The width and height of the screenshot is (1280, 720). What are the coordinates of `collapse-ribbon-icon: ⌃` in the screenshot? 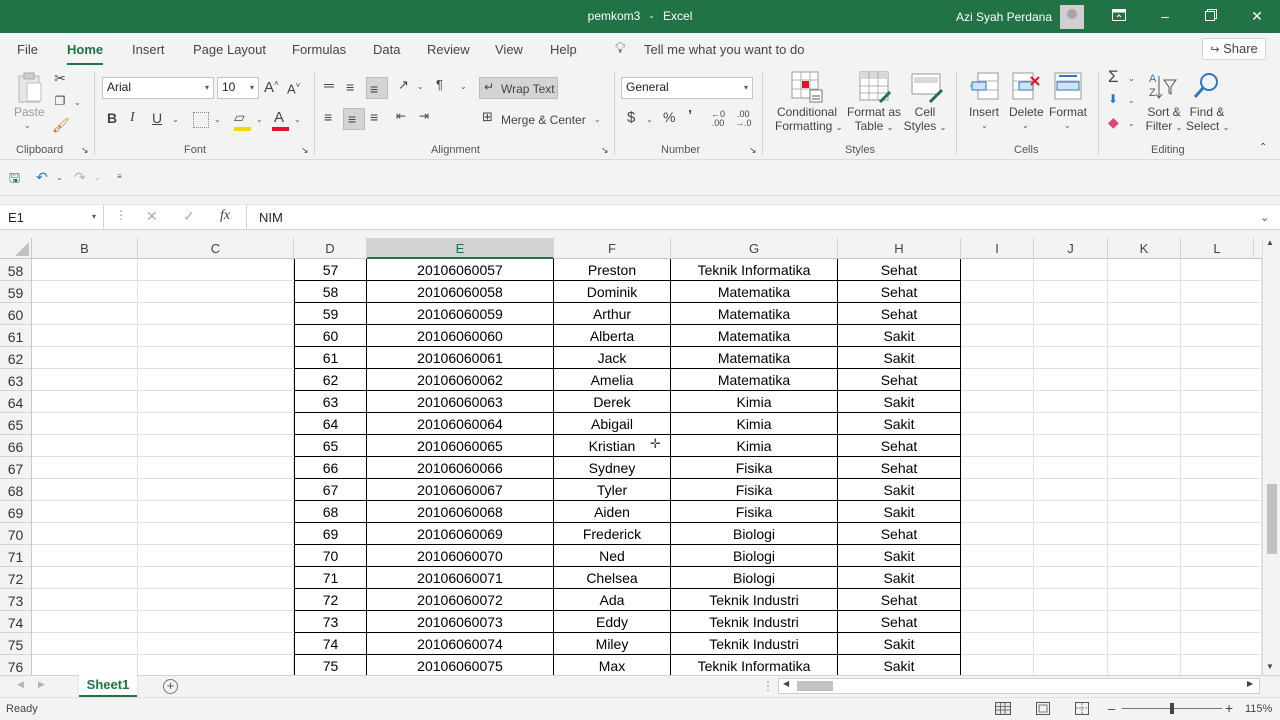 It's located at (1263, 147).